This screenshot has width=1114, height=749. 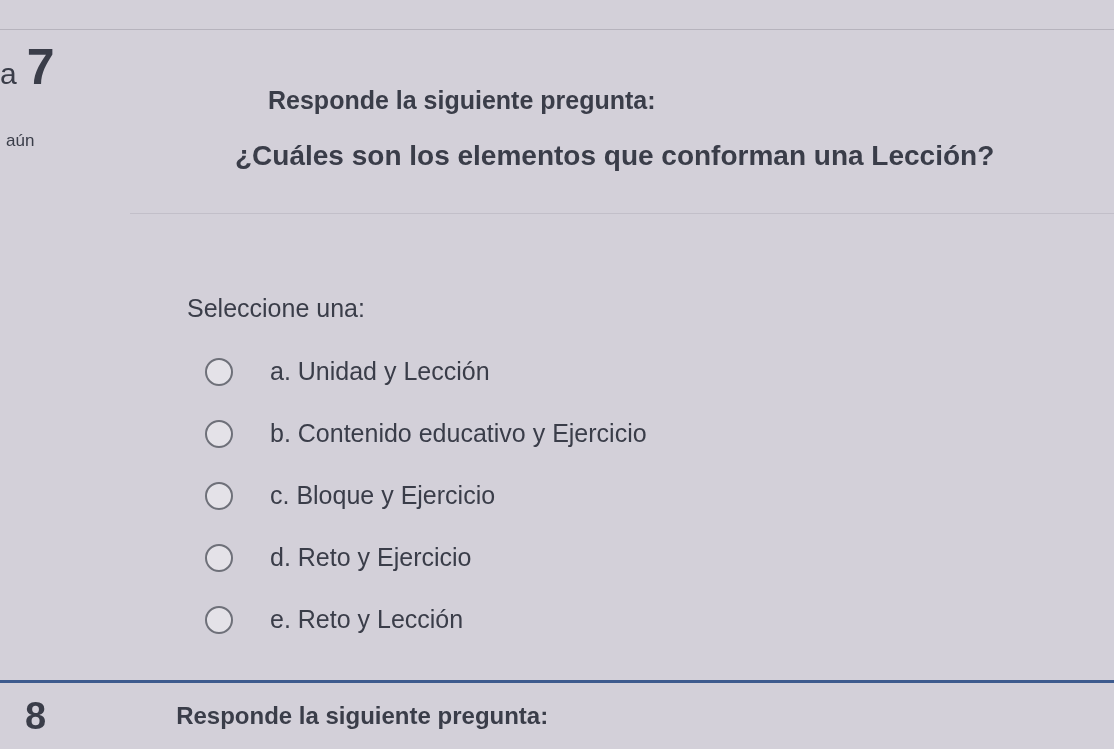 I want to click on question-number: 7, so click(x=40, y=67).